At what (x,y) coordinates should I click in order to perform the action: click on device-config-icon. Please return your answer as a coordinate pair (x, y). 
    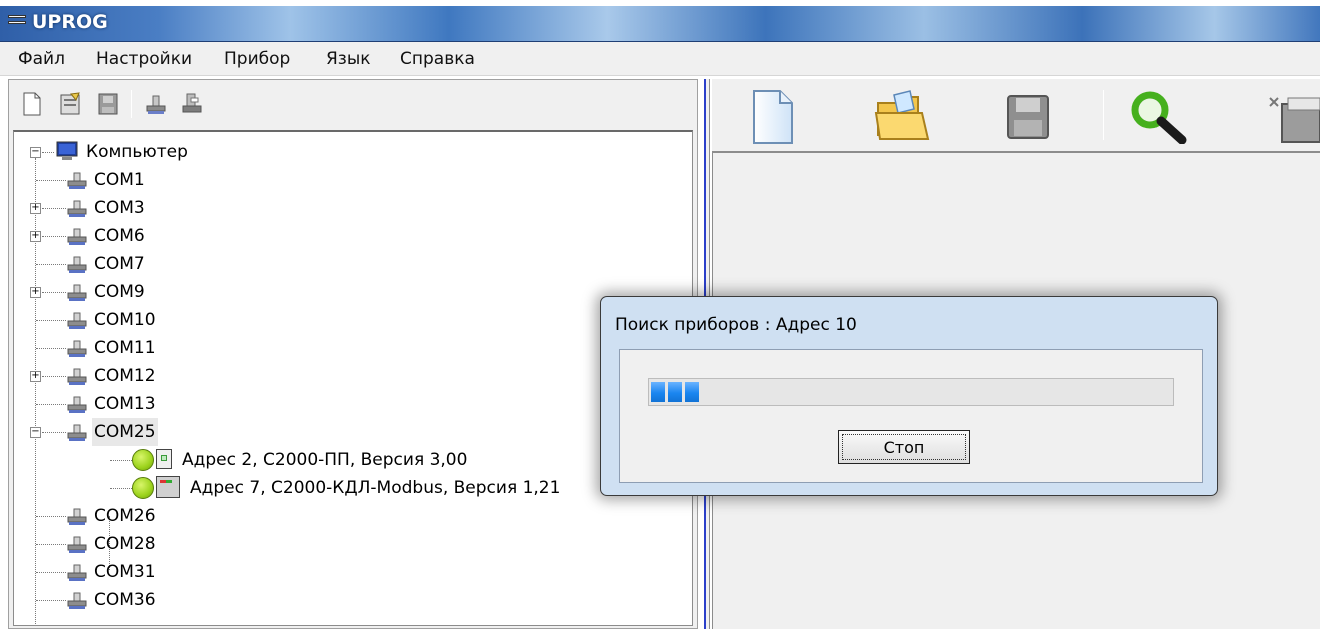
    Looking at the image, I should click on (1294, 119).